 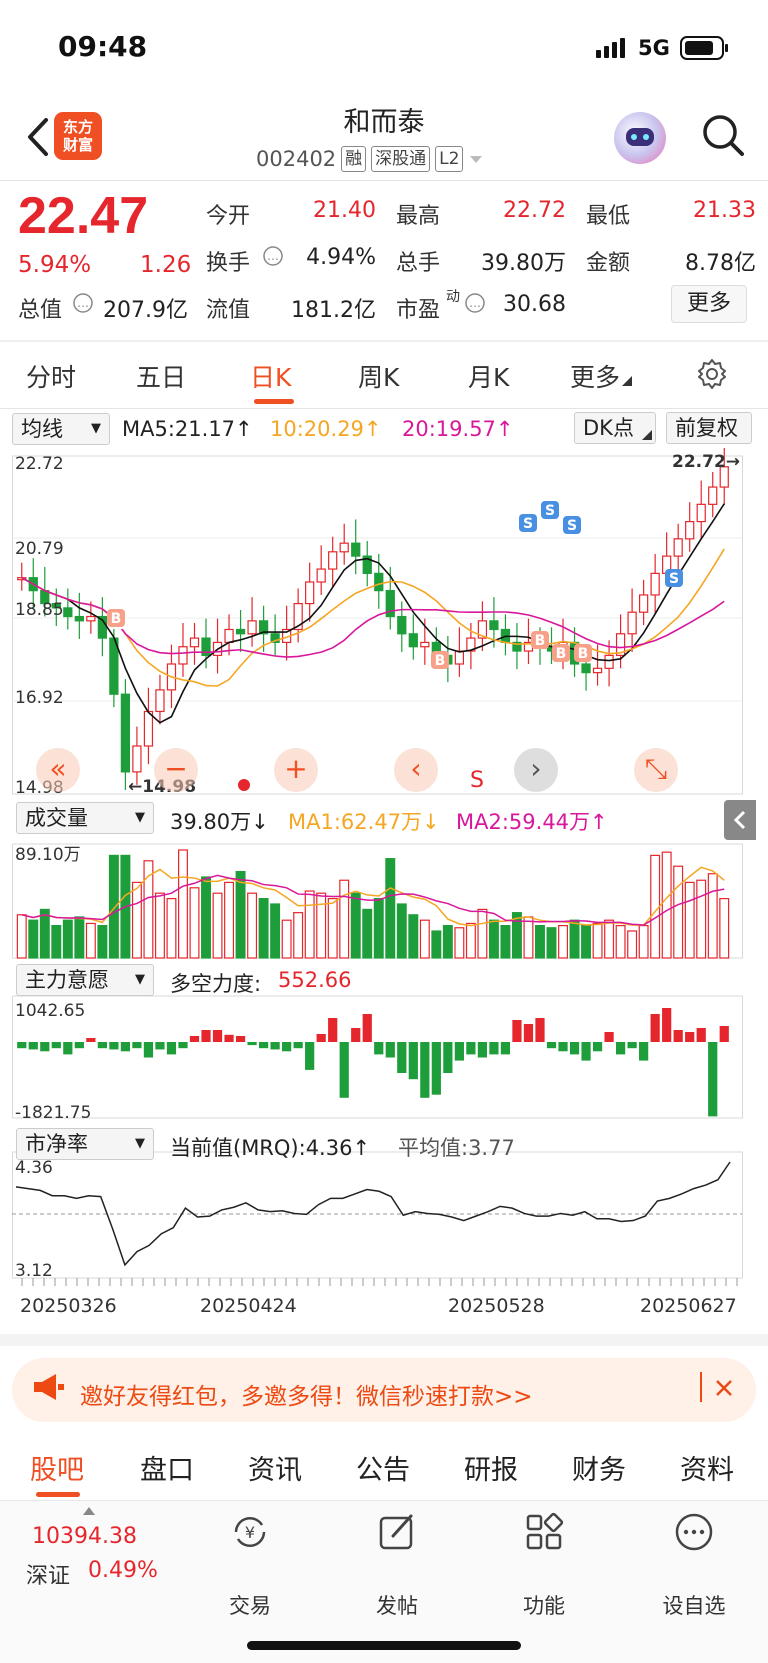 I want to click on prev-button: ‹, so click(x=416, y=770).